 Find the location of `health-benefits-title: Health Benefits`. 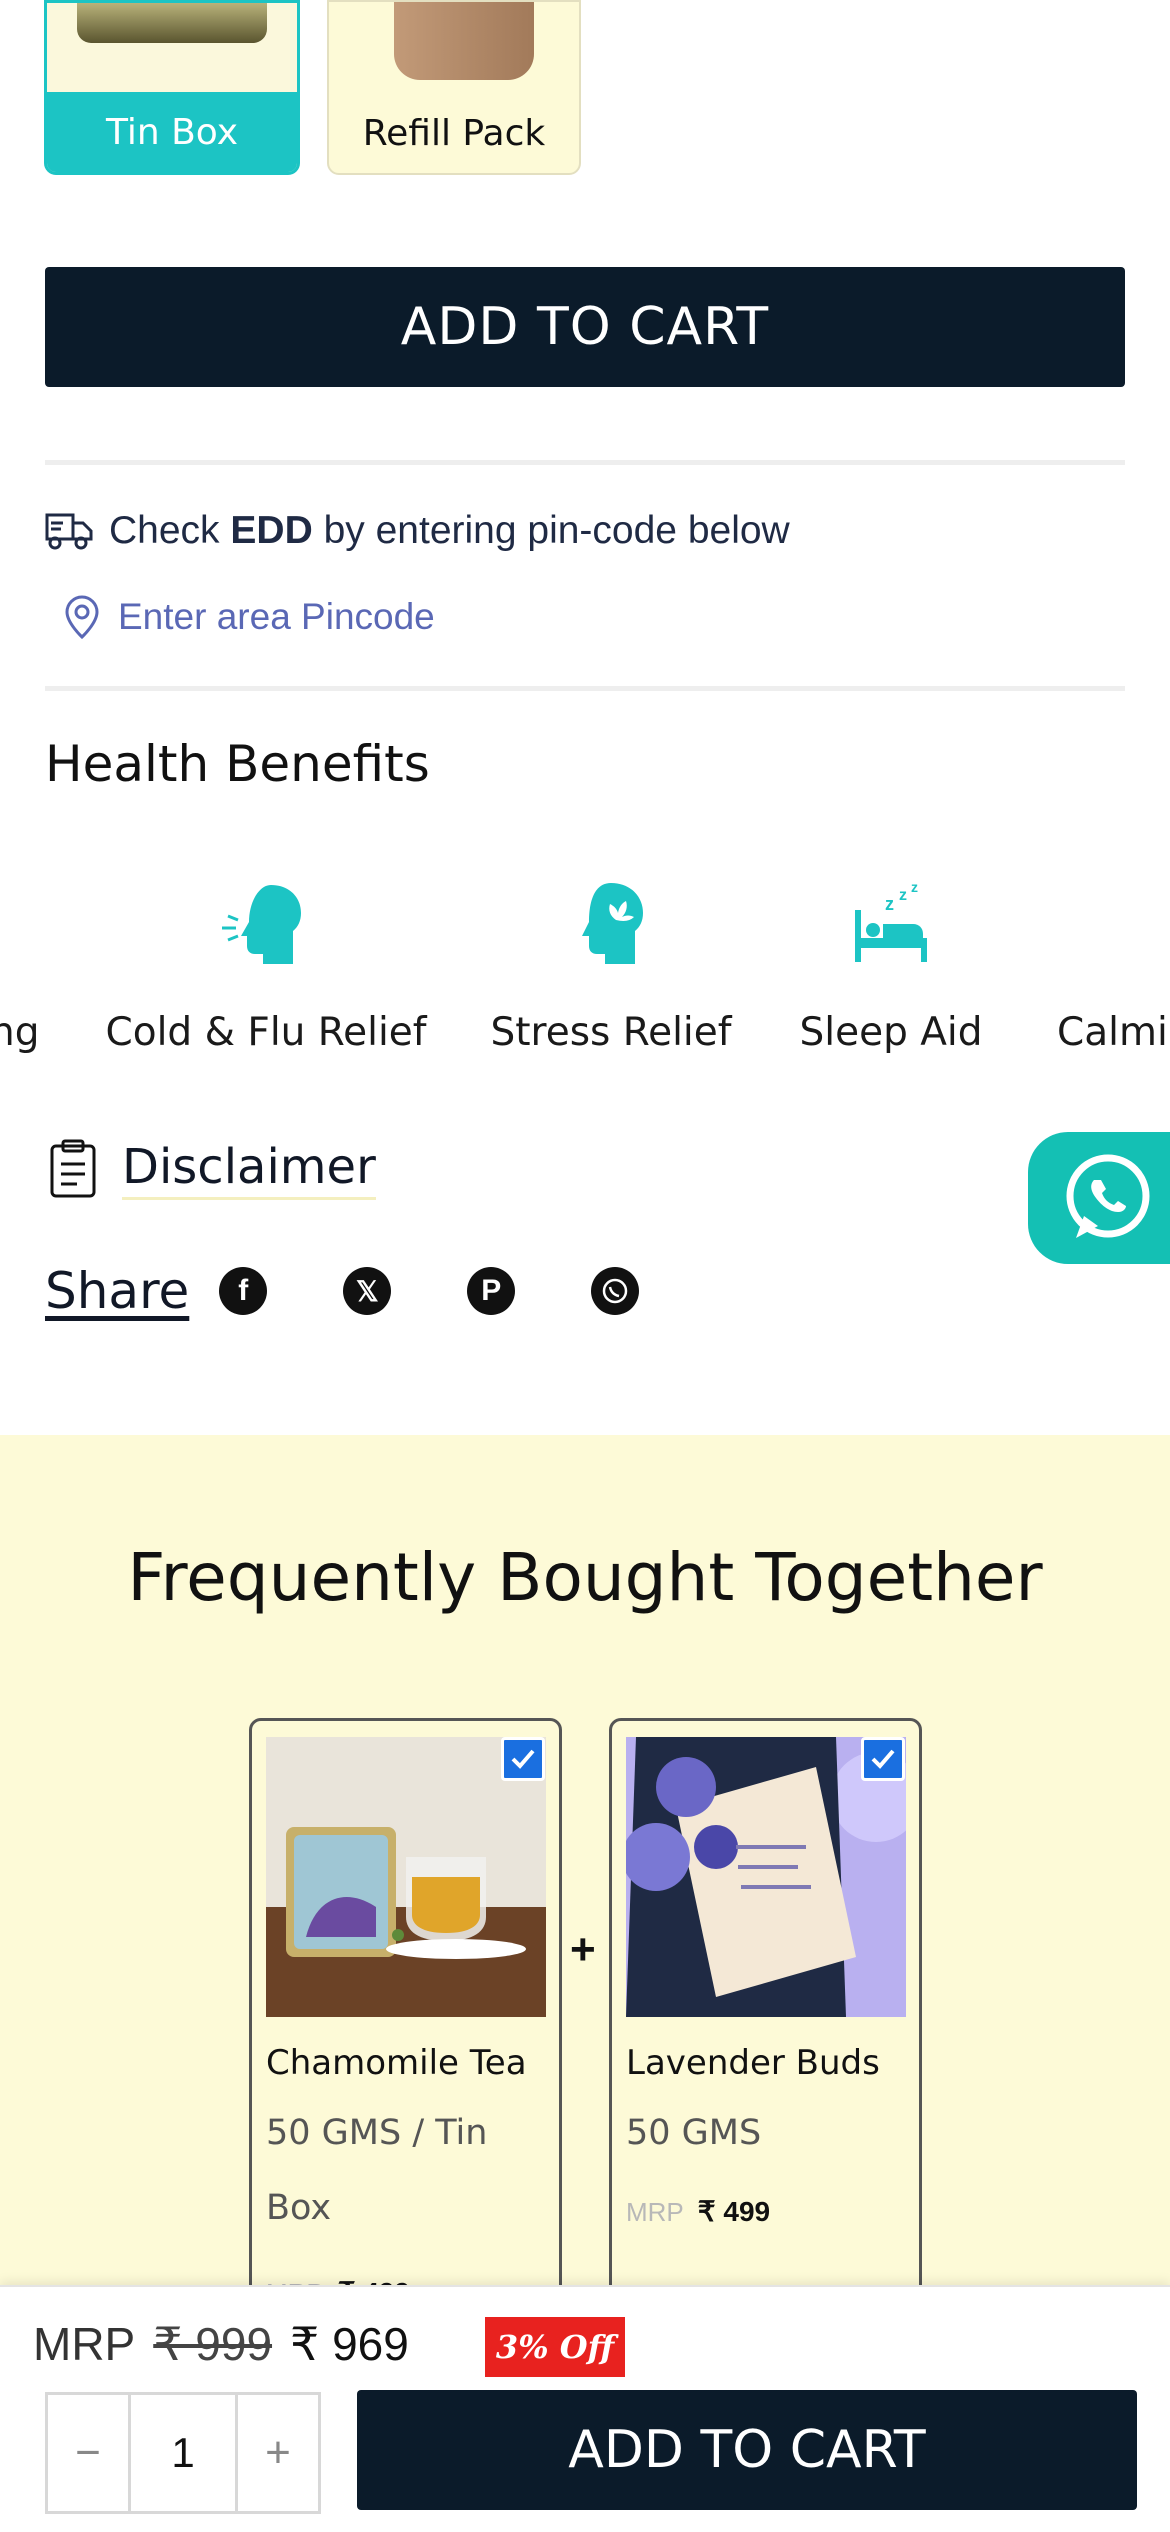

health-benefits-title: Health Benefits is located at coordinates (237, 764).